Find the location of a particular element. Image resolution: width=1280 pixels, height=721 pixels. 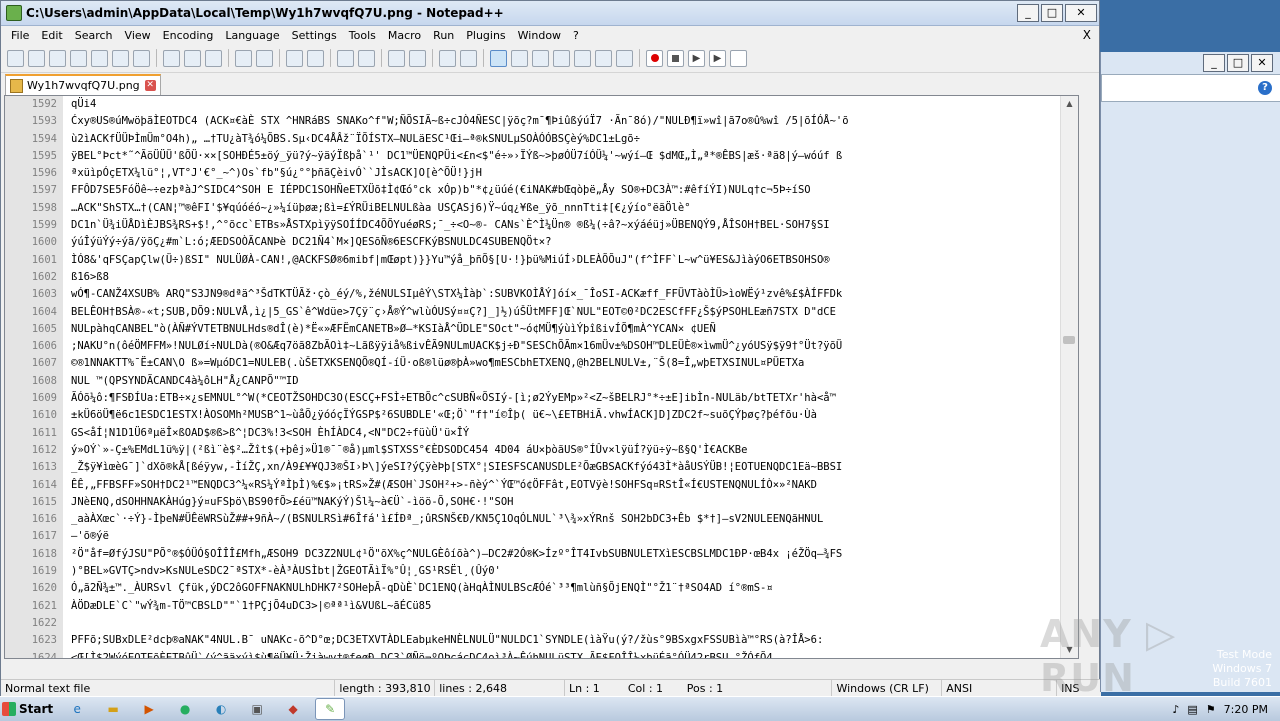

menu-plugins: Plugins is located at coordinates (485, 35).